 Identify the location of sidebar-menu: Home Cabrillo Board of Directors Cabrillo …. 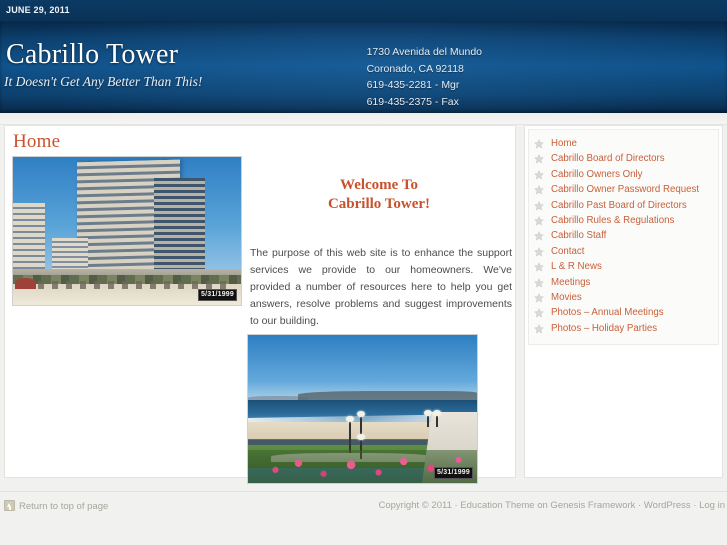
(623, 236).